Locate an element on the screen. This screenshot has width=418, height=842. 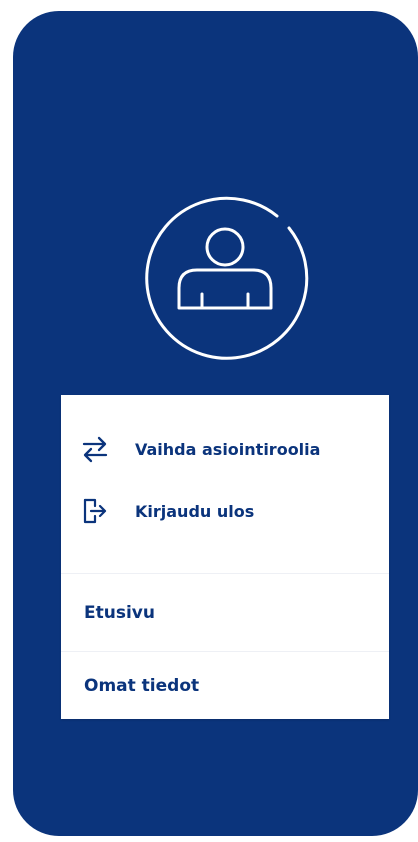
user-avatar is located at coordinates (225, 276).